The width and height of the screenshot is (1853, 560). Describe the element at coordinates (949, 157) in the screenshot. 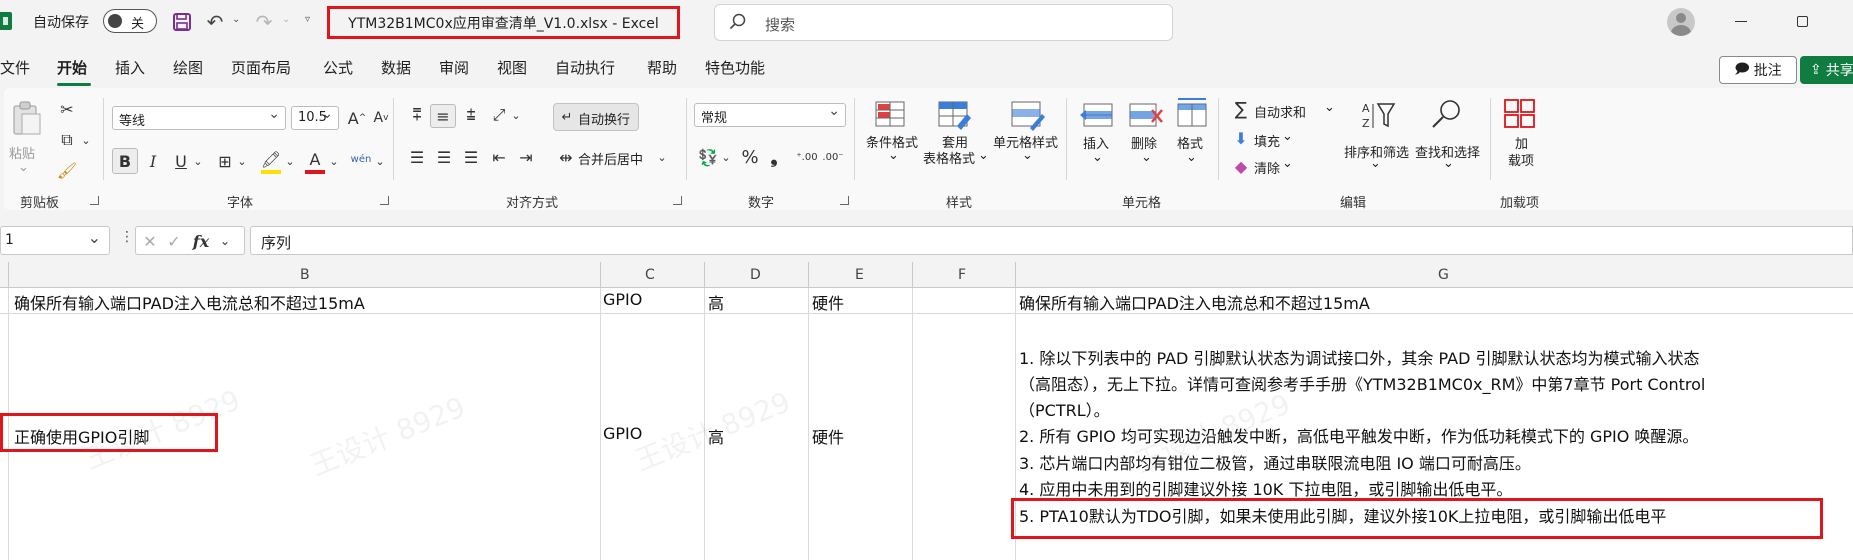

I see `format-as-table-label-2: 表格格式` at that location.